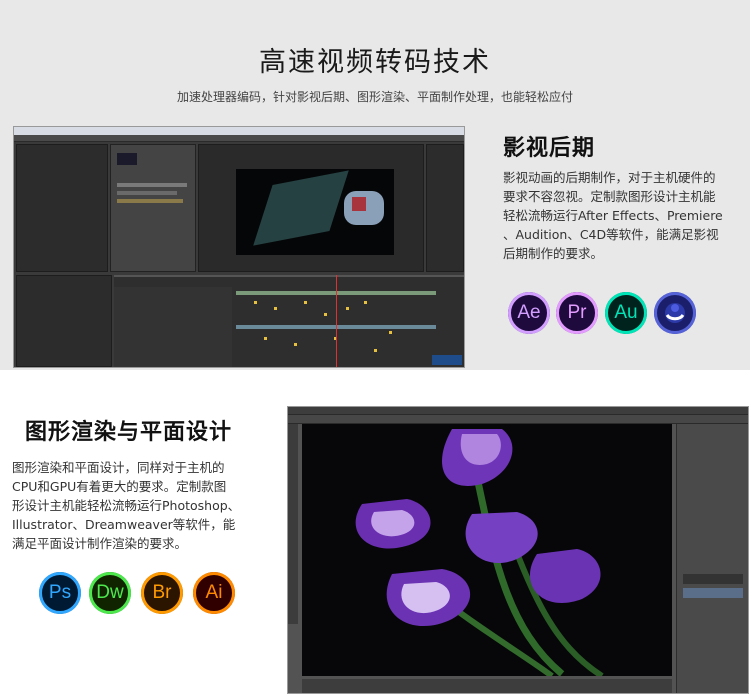 The height and width of the screenshot is (694, 750). I want to click on status-bar, so click(487, 686).